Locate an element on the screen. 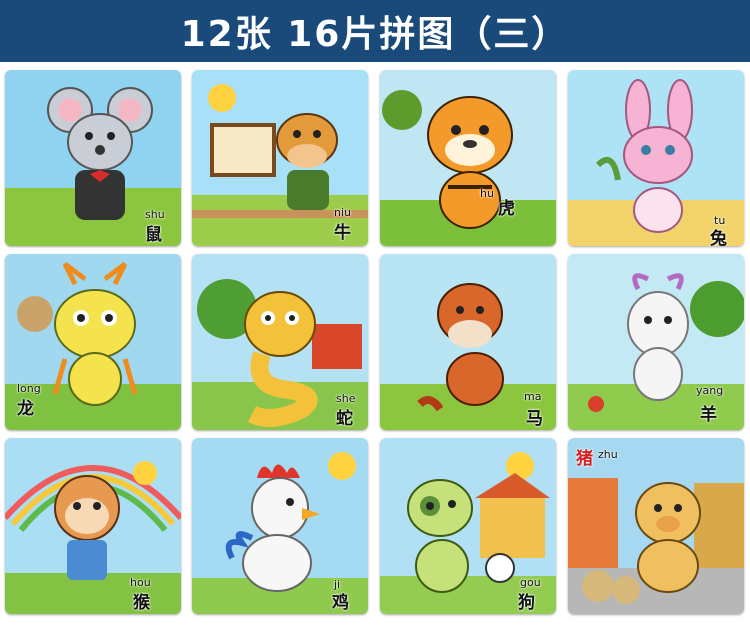 The image size is (750, 625). pinyin-label: hu is located at coordinates (487, 193).